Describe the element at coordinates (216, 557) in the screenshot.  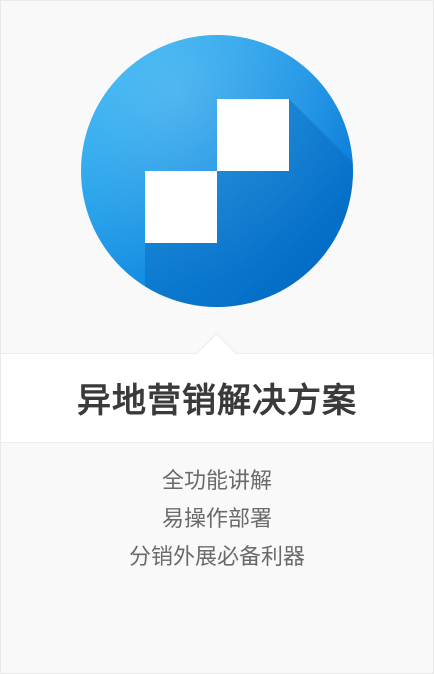
I see `feature-item: 分销外展必备利器` at that location.